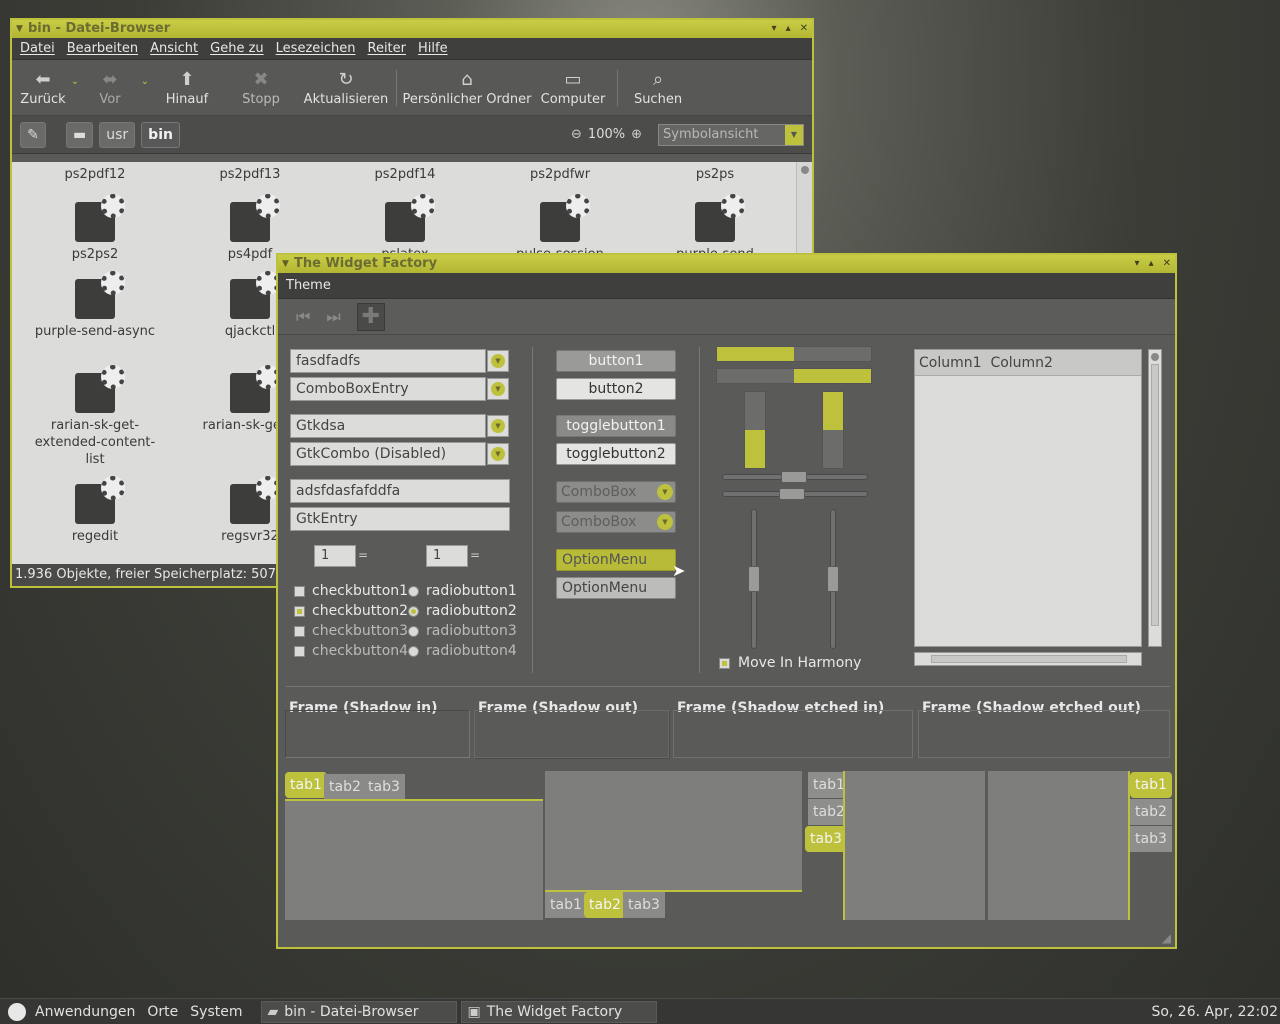 The width and height of the screenshot is (1280, 1024). Describe the element at coordinates (95, 416) in the screenshot. I see `file-item: rarian-sk-get-extended-content-list` at that location.